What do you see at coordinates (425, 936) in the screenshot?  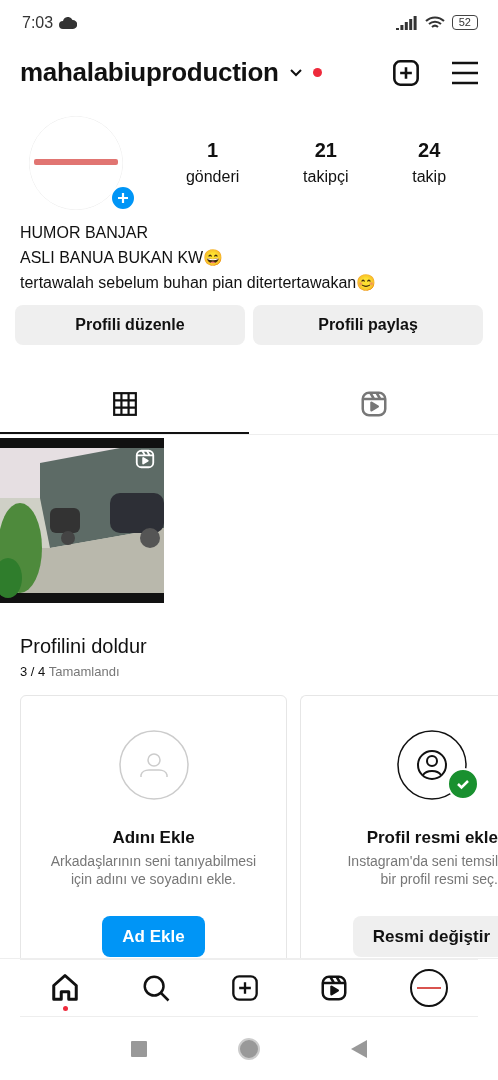 I see `card-button: Resmi değiştir` at bounding box center [425, 936].